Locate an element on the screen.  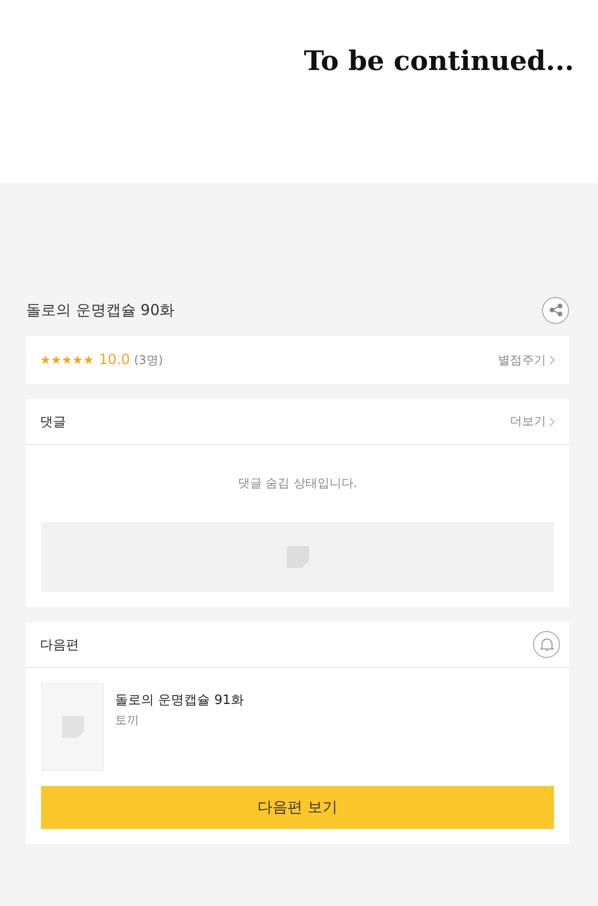
author-name: 토끼 is located at coordinates (127, 720).